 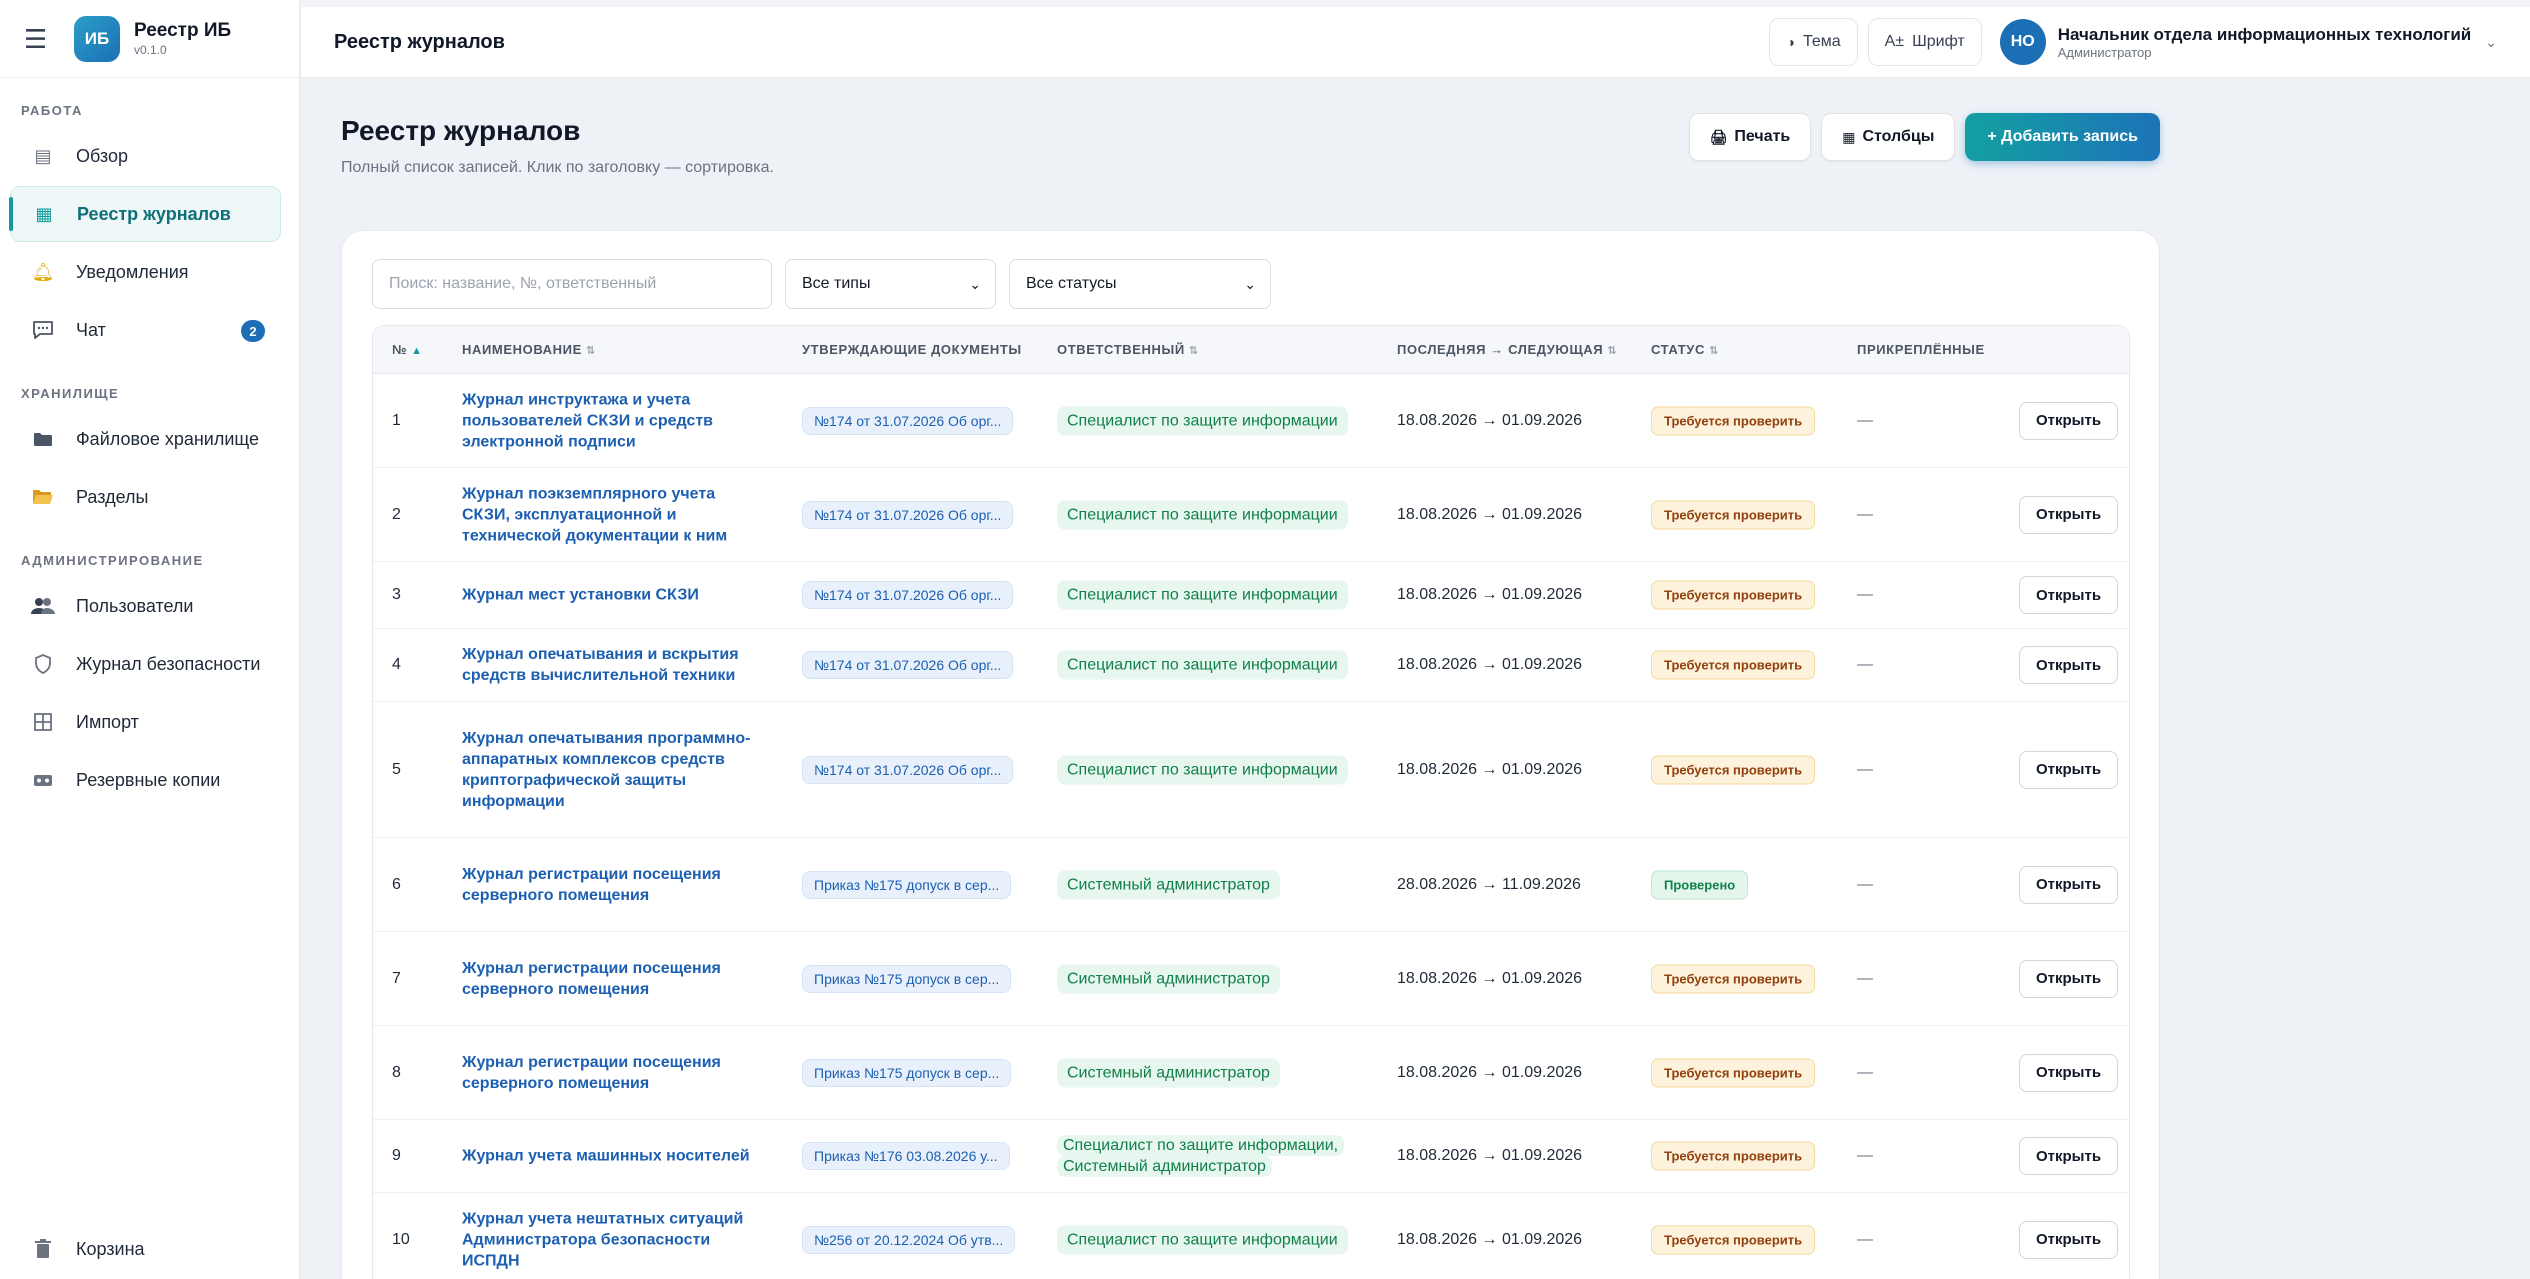 What do you see at coordinates (145, 156) in the screenshot?
I see `sidebar-item-overview: ▤ Обзор` at bounding box center [145, 156].